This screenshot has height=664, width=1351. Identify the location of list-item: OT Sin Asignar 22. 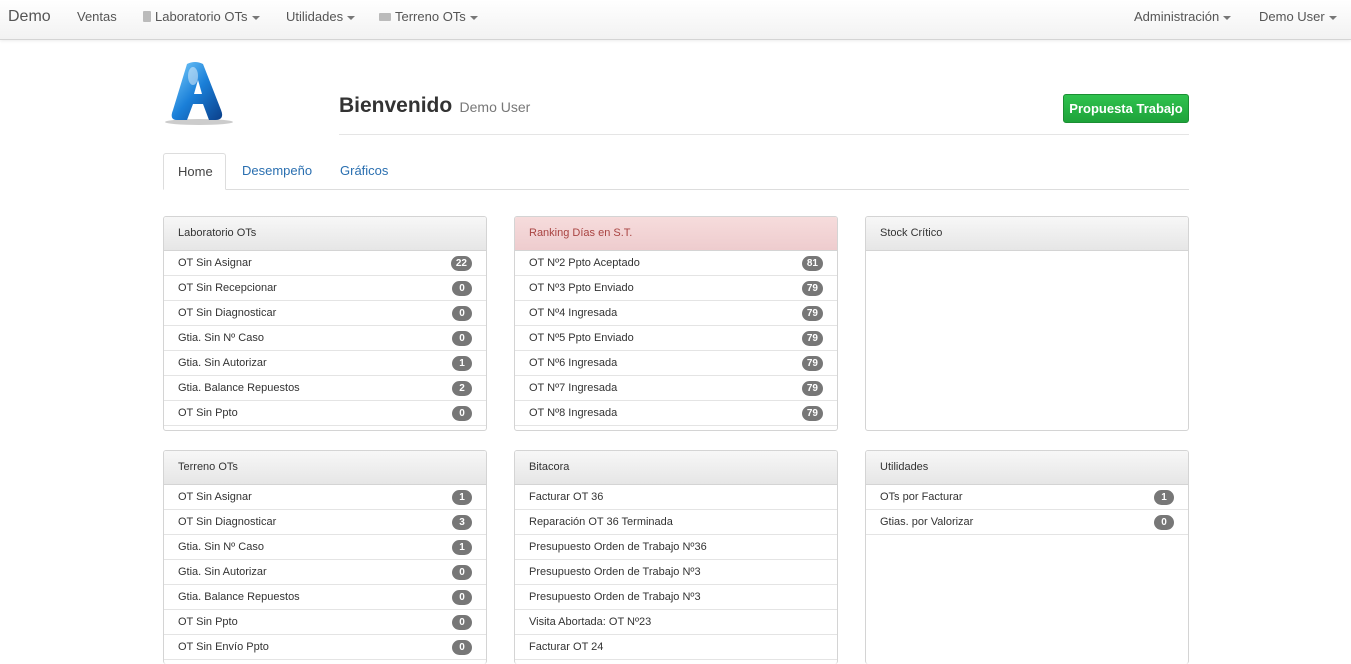
(325, 263).